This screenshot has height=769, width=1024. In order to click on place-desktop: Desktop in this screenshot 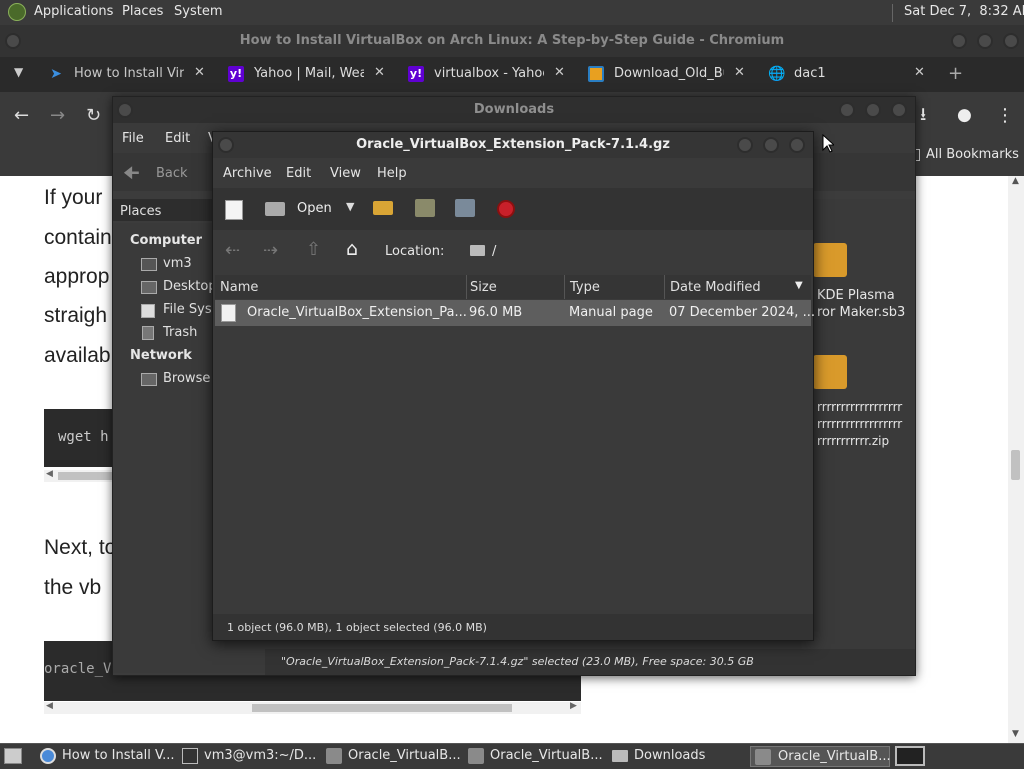, I will do `click(190, 286)`.